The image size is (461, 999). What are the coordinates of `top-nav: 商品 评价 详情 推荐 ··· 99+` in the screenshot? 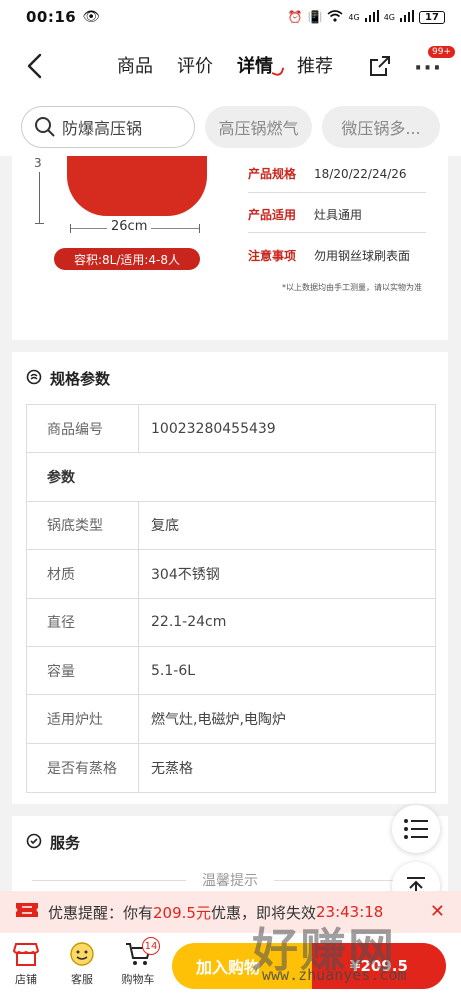 It's located at (230, 66).